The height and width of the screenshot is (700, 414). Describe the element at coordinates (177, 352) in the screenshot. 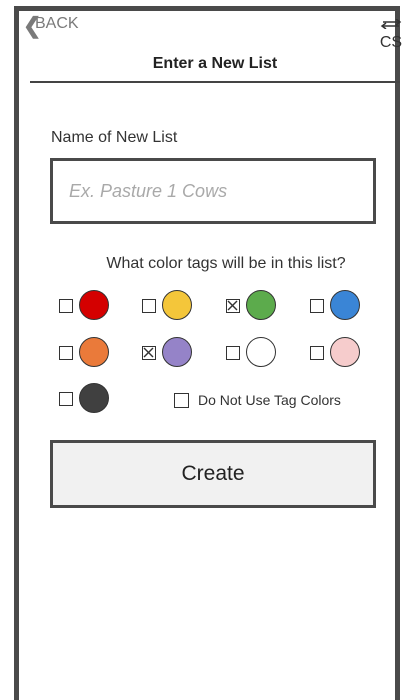

I see `tag-color-swatch-purple` at that location.